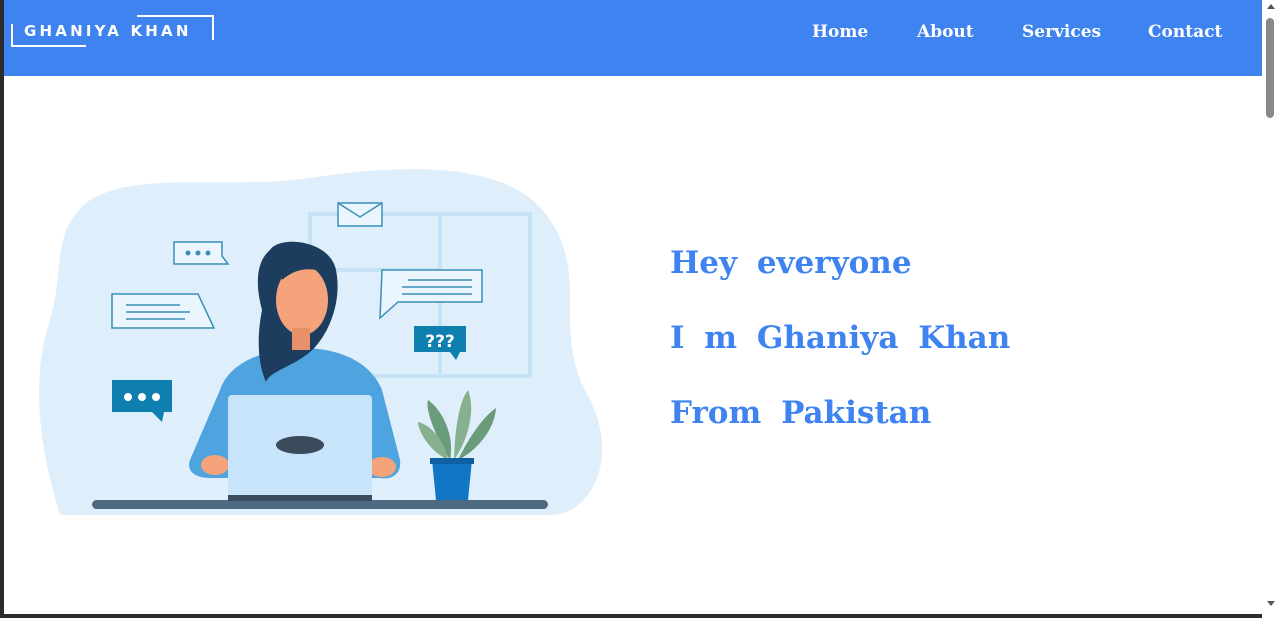 The width and height of the screenshot is (1280, 618). What do you see at coordinates (840, 32) in the screenshot?
I see `nav-link-home: Home` at bounding box center [840, 32].